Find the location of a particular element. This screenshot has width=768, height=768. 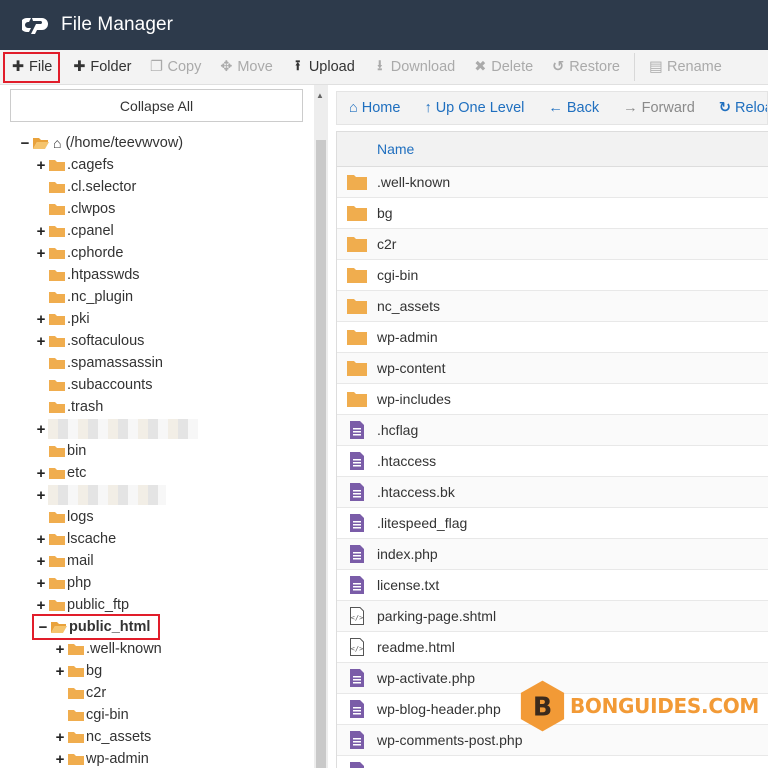

file-row: </> parking-page.shtml is located at coordinates (552, 616).